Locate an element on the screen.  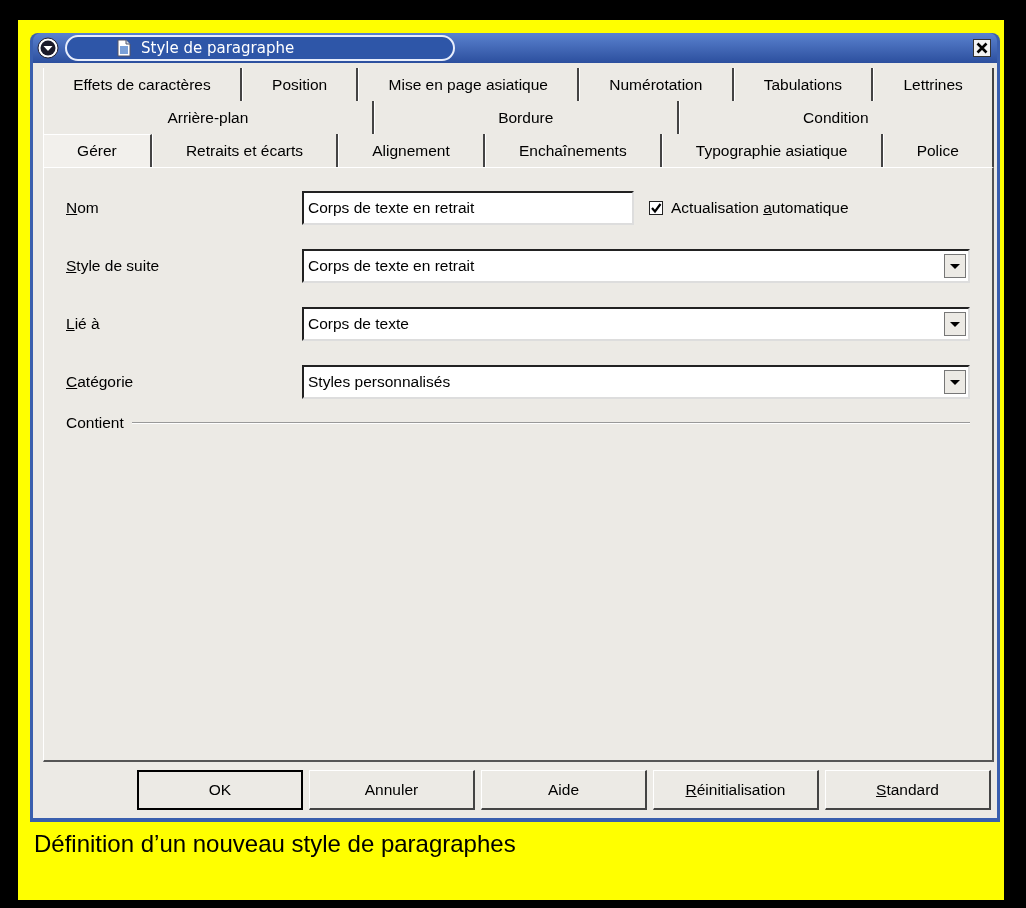
window-title: Style de paragraphe is located at coordinates (218, 48).